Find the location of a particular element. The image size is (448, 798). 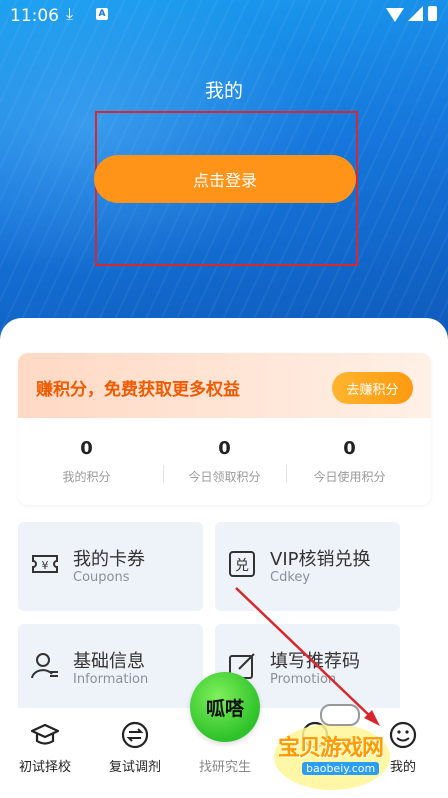

points-stats: 0 我的积分 0 今日领取积分 0 今日使用积分 is located at coordinates (224, 461).